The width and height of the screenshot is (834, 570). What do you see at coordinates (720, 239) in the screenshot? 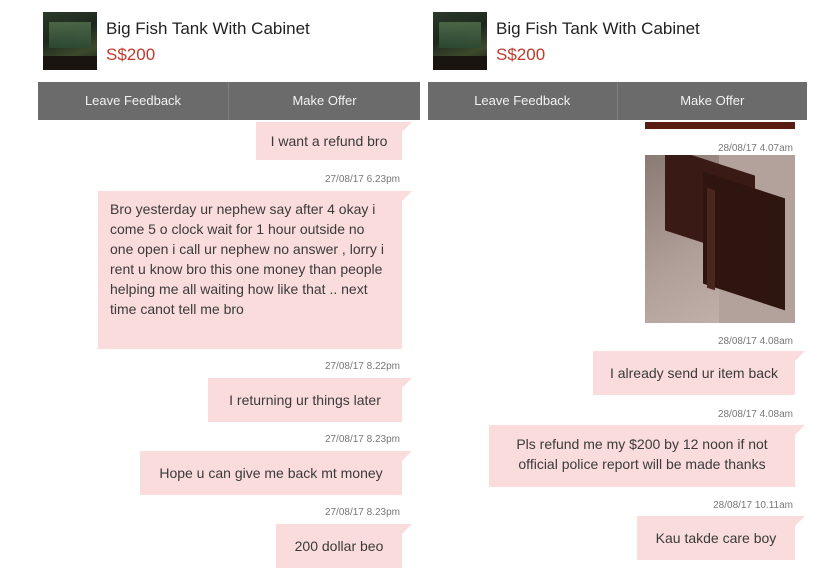
I see `chat-photo` at bounding box center [720, 239].